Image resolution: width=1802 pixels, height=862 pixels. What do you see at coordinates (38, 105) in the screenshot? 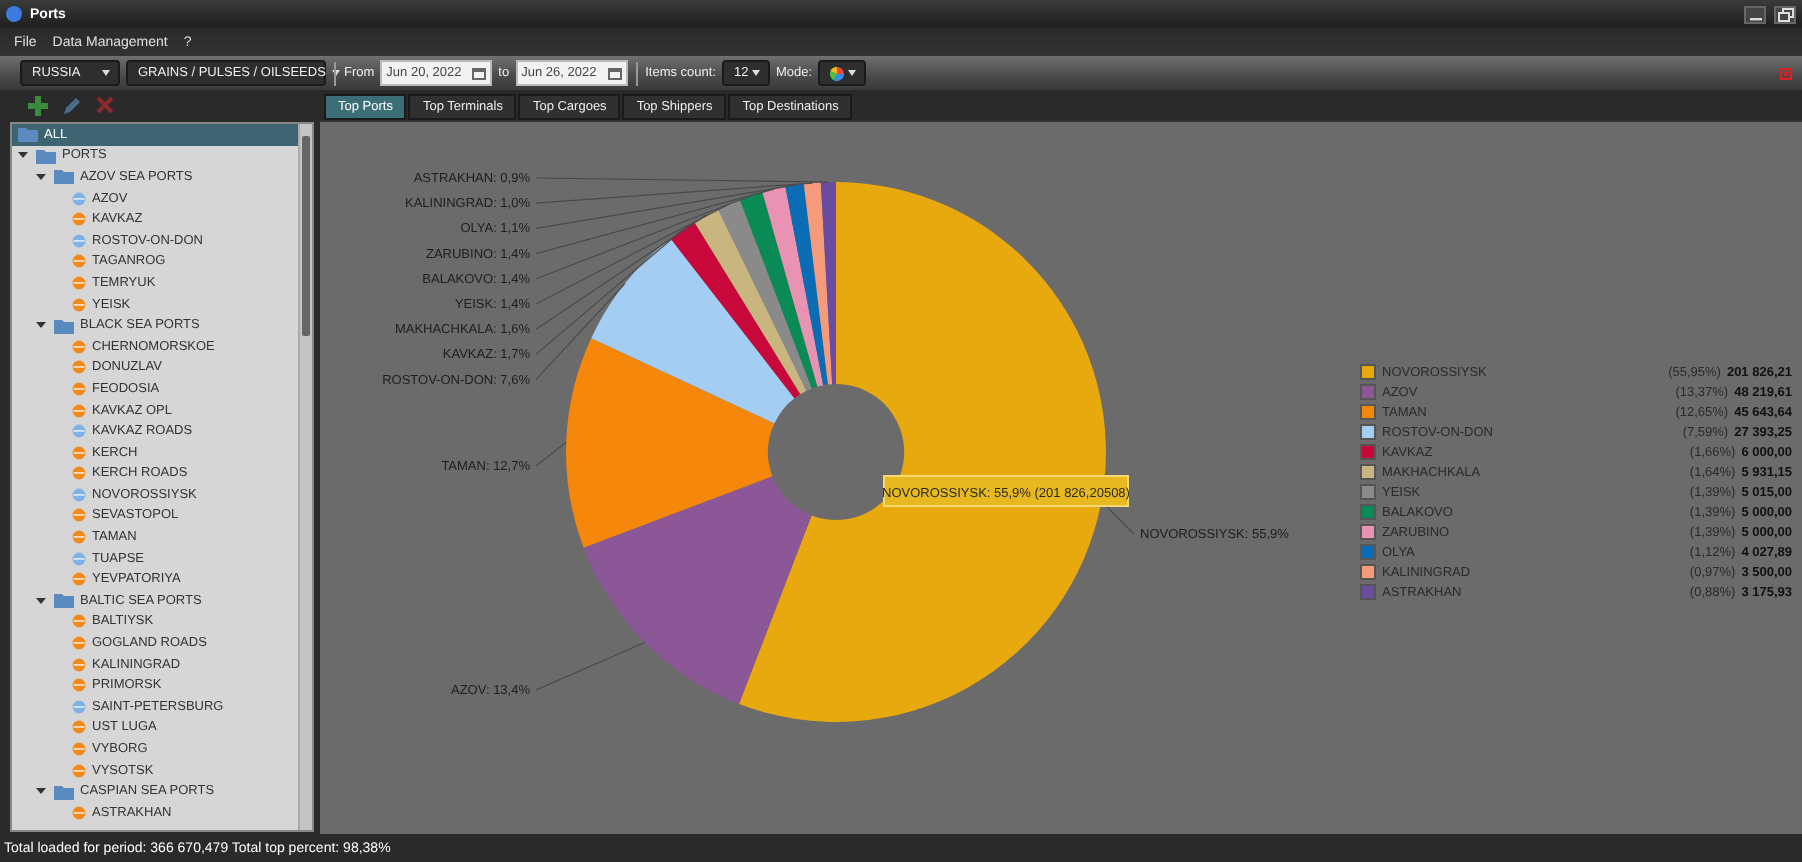
I see `add-icon` at bounding box center [38, 105].